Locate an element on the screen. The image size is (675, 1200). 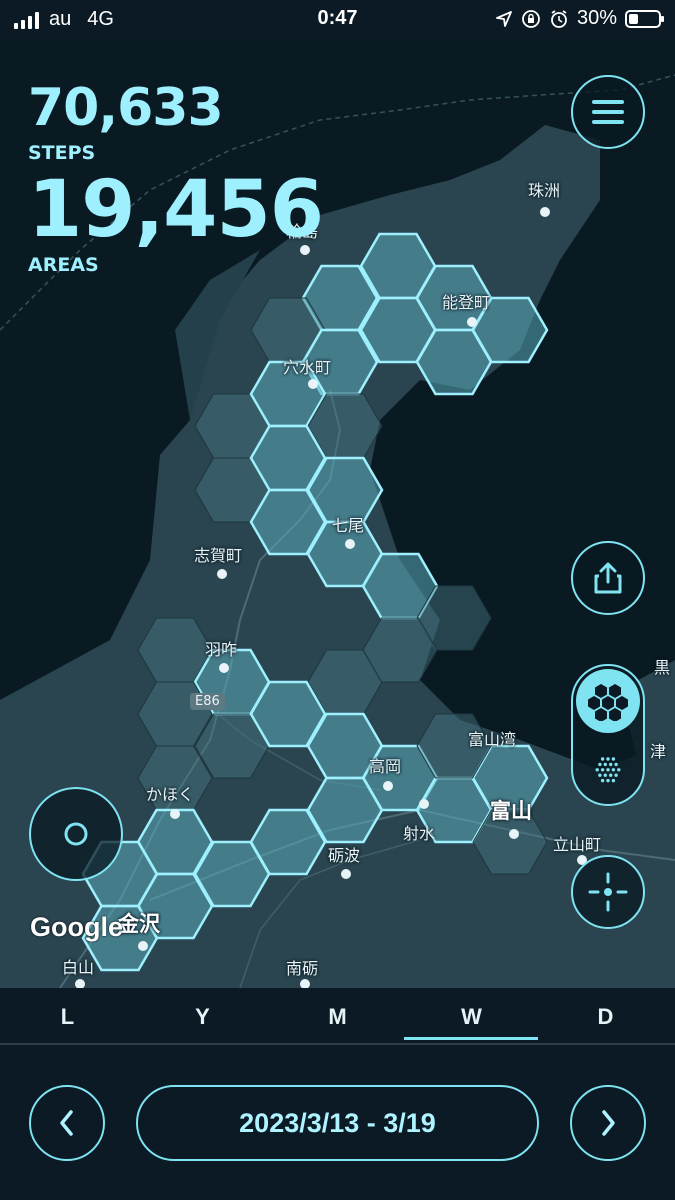
tab-l: L is located at coordinates (67, 1017).